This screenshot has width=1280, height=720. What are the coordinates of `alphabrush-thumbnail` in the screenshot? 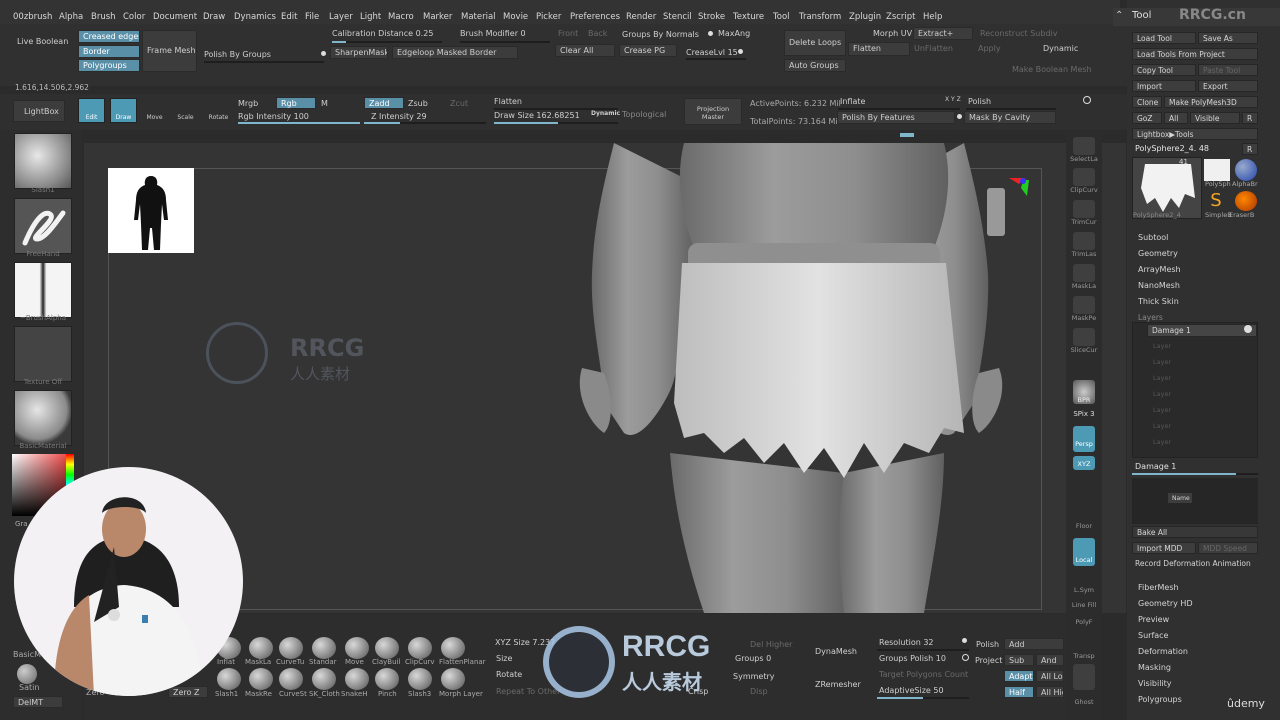 It's located at (1246, 170).